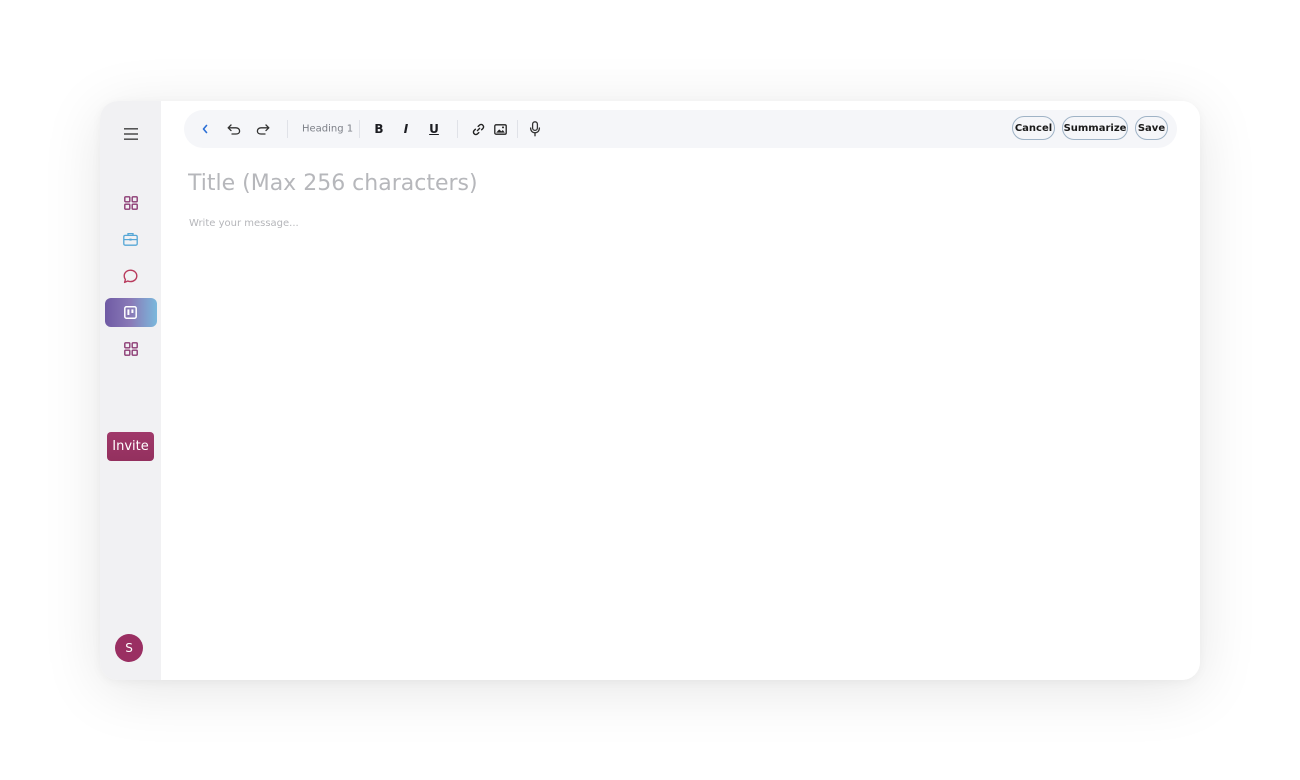 Image resolution: width=1300 pixels, height=780 pixels. I want to click on italic-button: I, so click(406, 129).